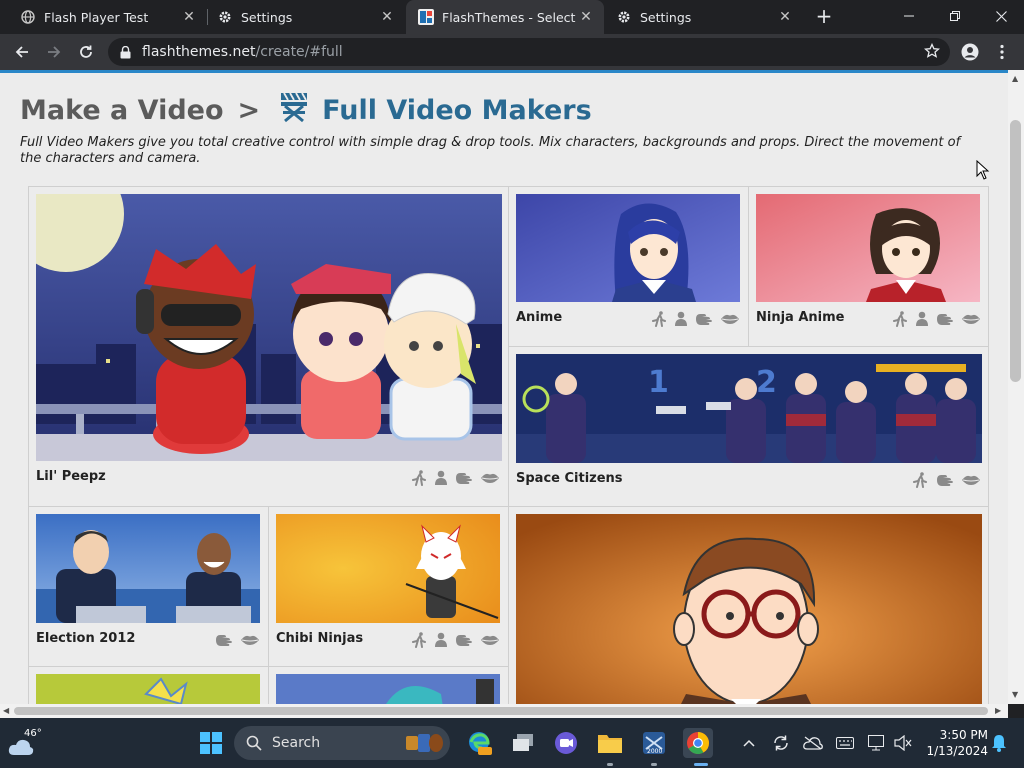 This screenshot has height=768, width=1024. I want to click on tab-title: Flash Player Test, so click(96, 17).